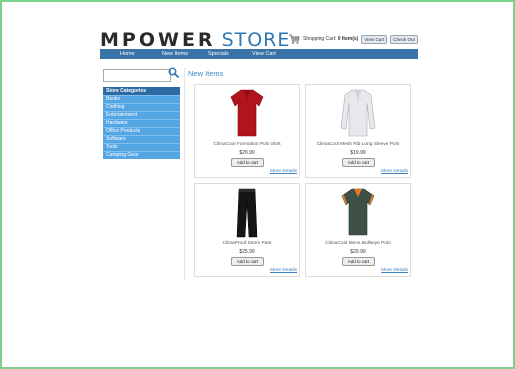 This screenshot has height=369, width=515. Describe the element at coordinates (264, 54) in the screenshot. I see `nav-item-view-cart: View Cart` at that location.